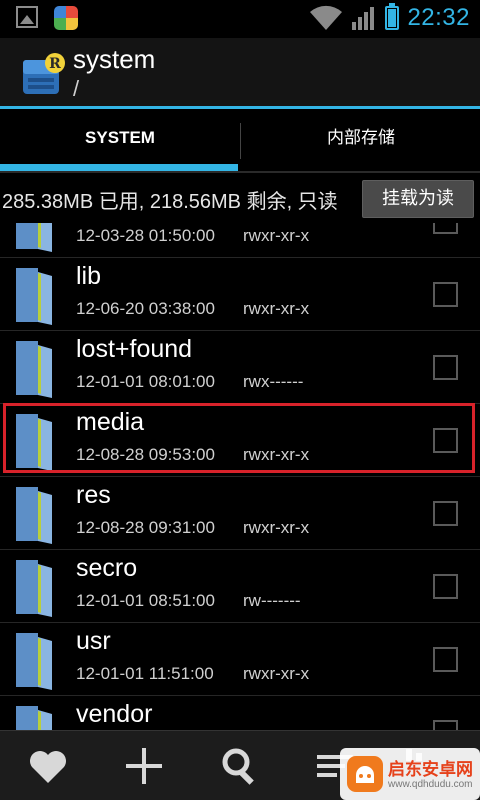 Image resolution: width=480 pixels, height=800 pixels. Describe the element at coordinates (93, 495) in the screenshot. I see `file-name: res` at that location.